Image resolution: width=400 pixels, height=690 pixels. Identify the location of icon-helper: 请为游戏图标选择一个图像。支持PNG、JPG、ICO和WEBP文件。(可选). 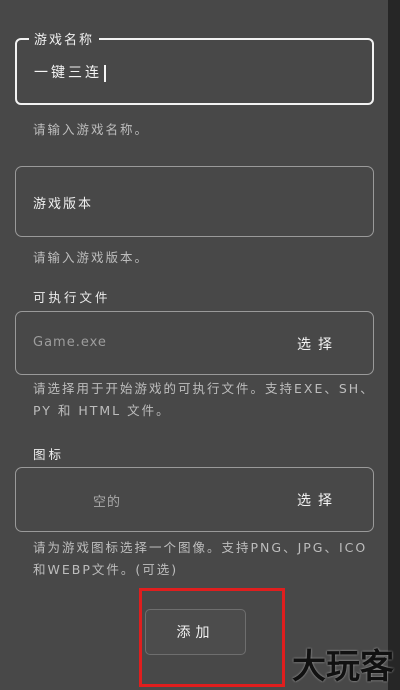
(200, 558).